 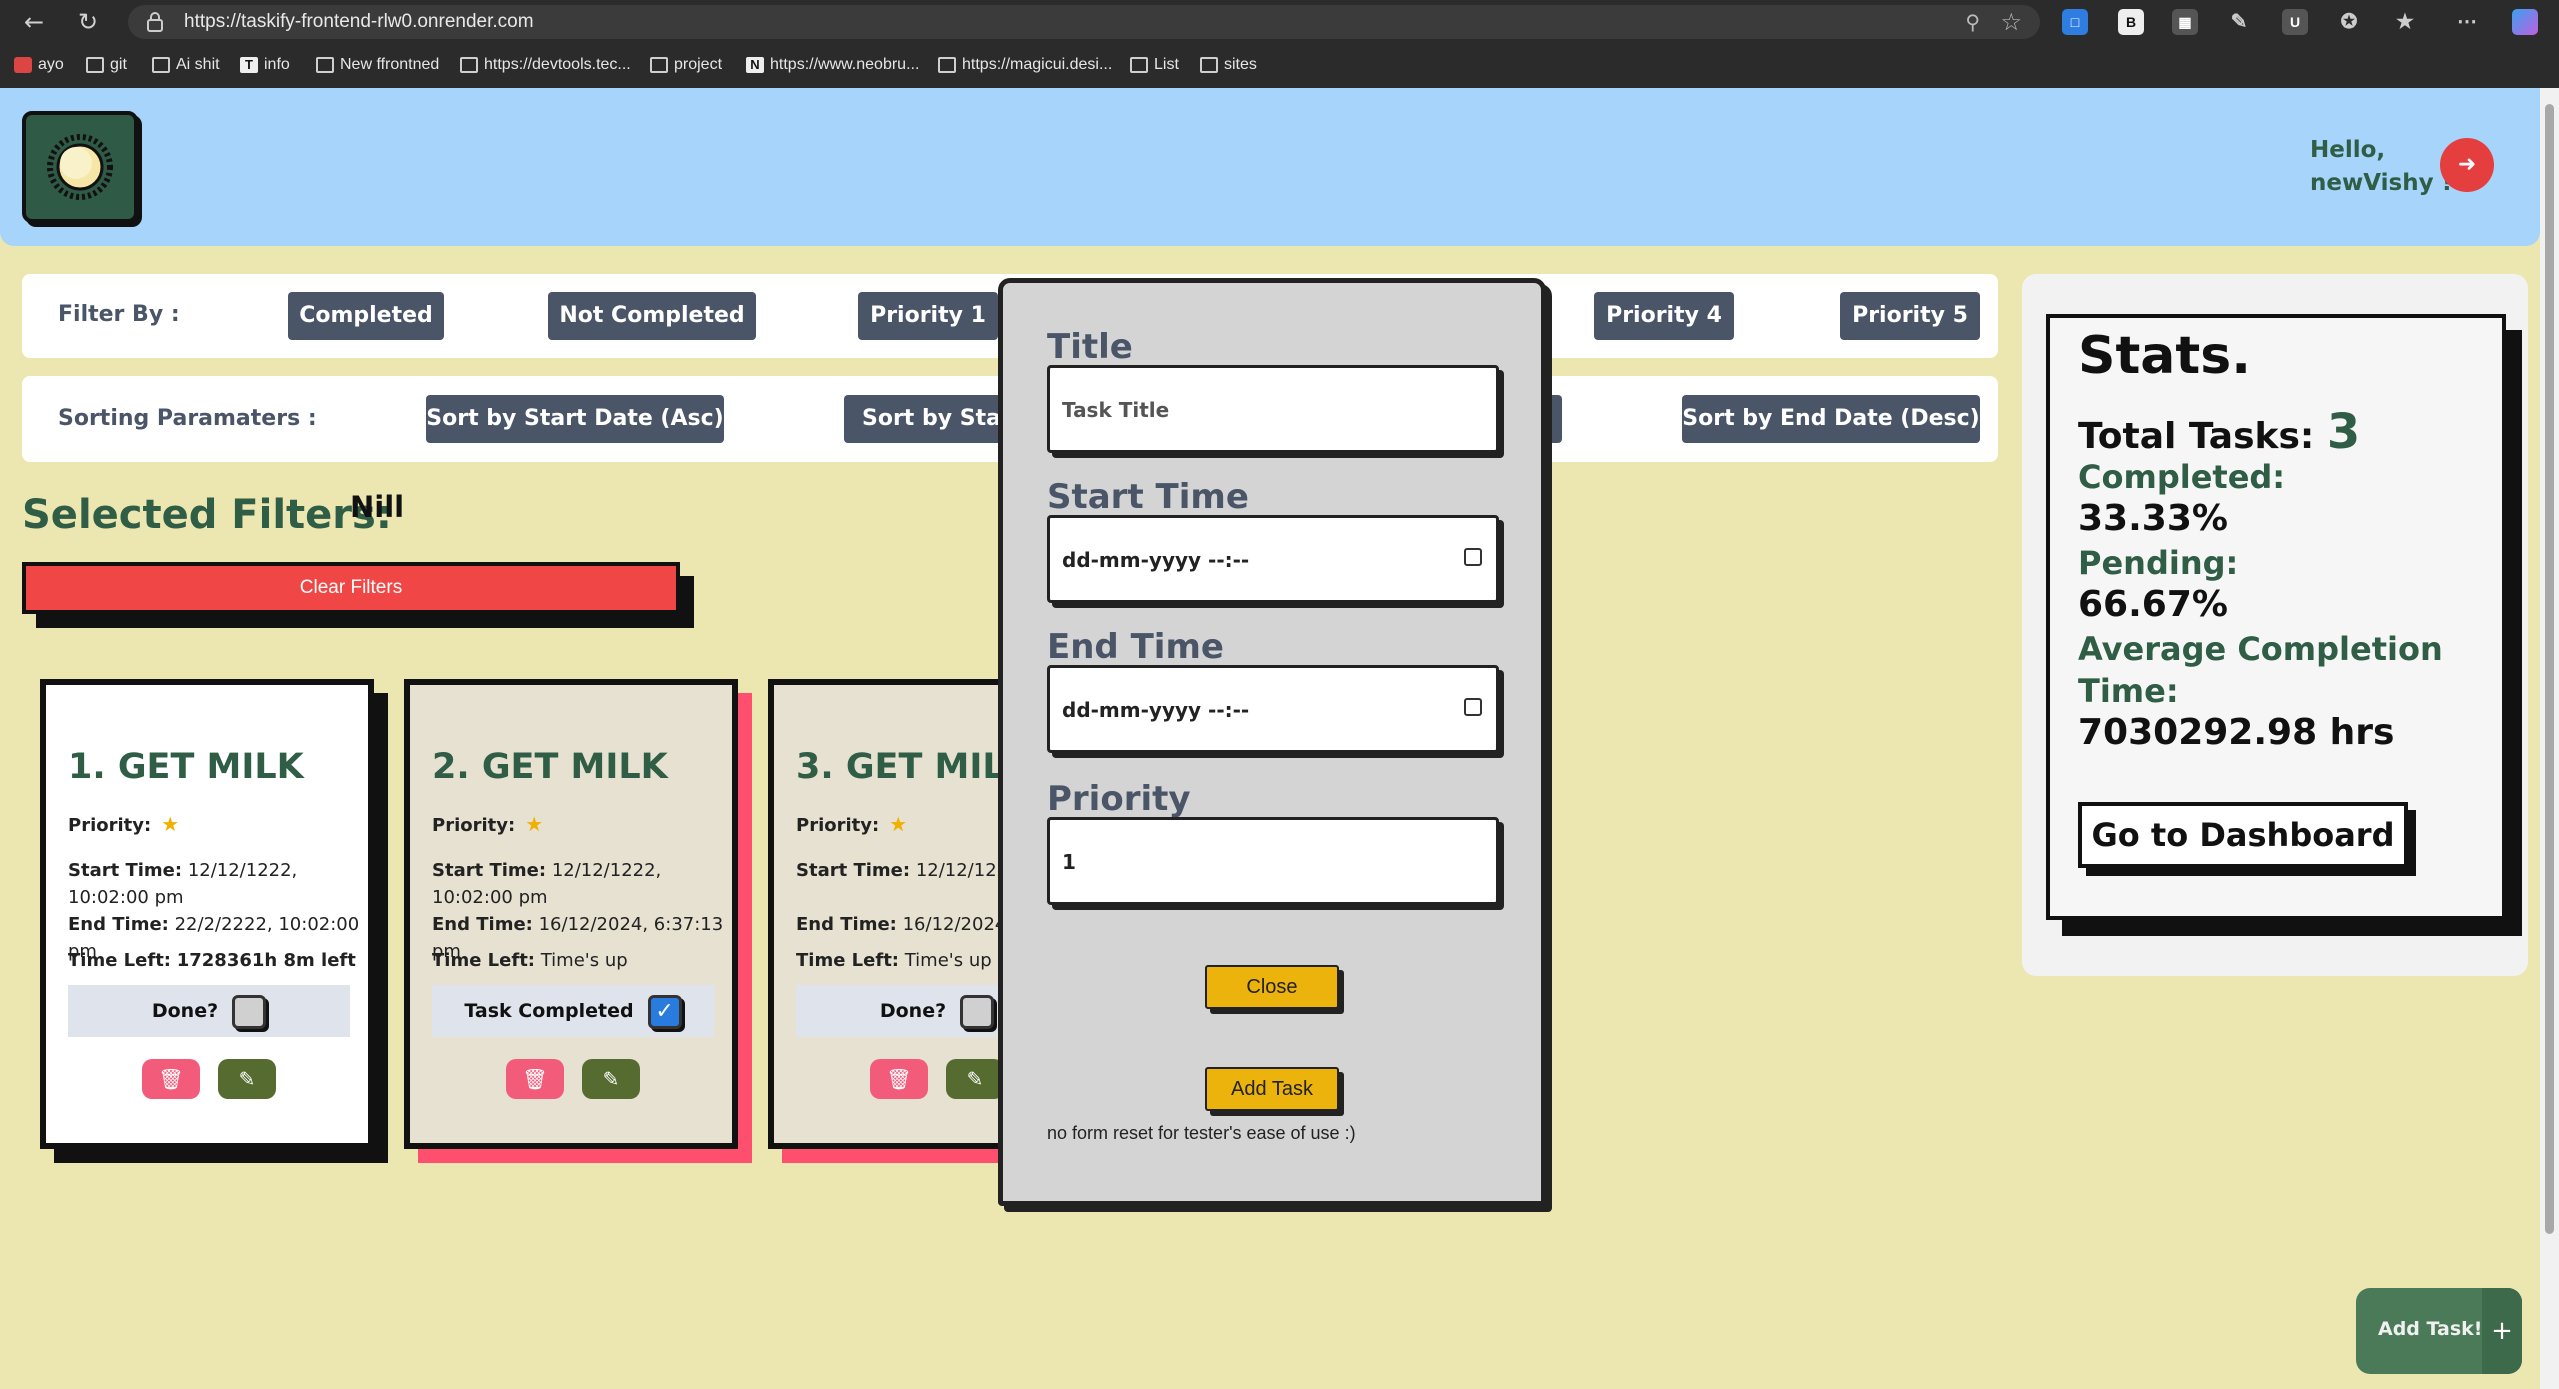 What do you see at coordinates (119, 314) in the screenshot?
I see `filter-label: Filter By :` at bounding box center [119, 314].